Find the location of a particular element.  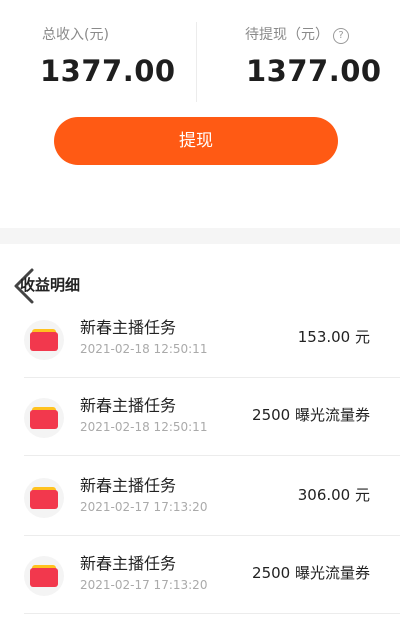

total-income-label: 总收入(元) is located at coordinates (75, 35).